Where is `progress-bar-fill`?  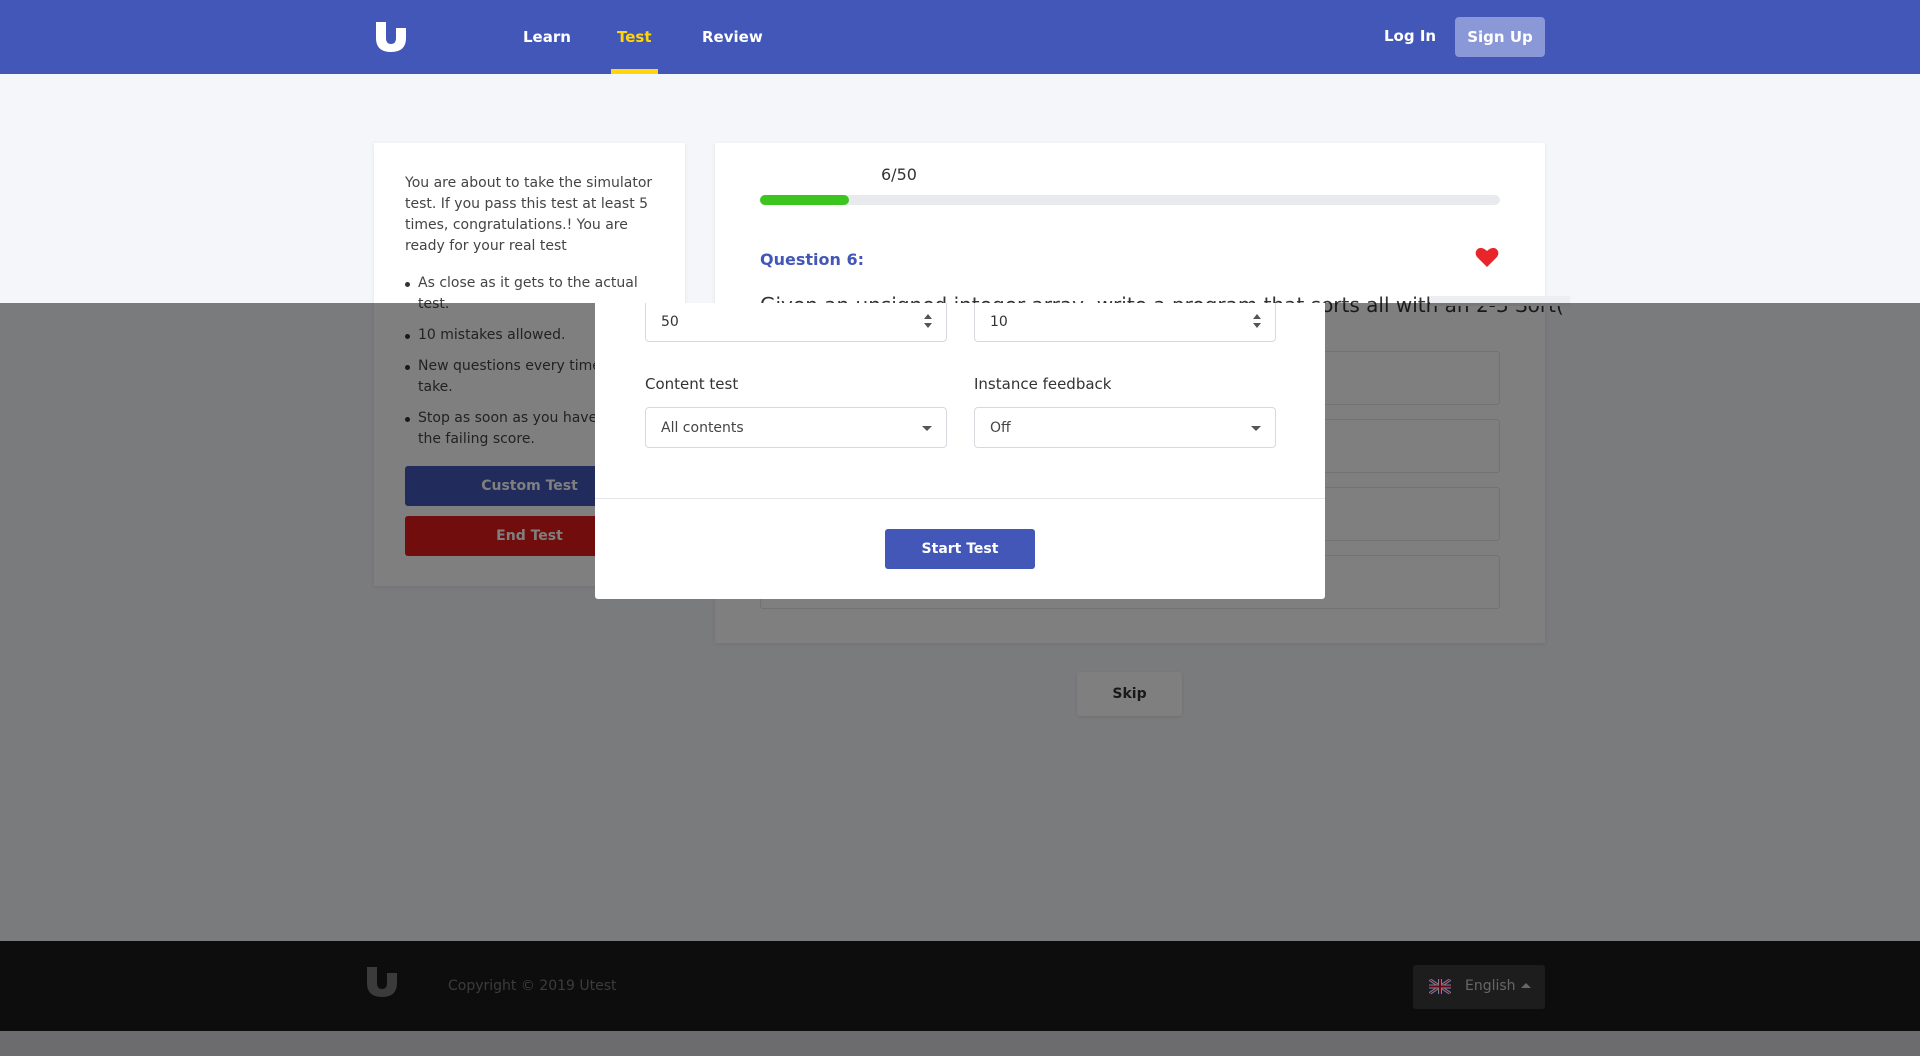
progress-bar-fill is located at coordinates (804, 200).